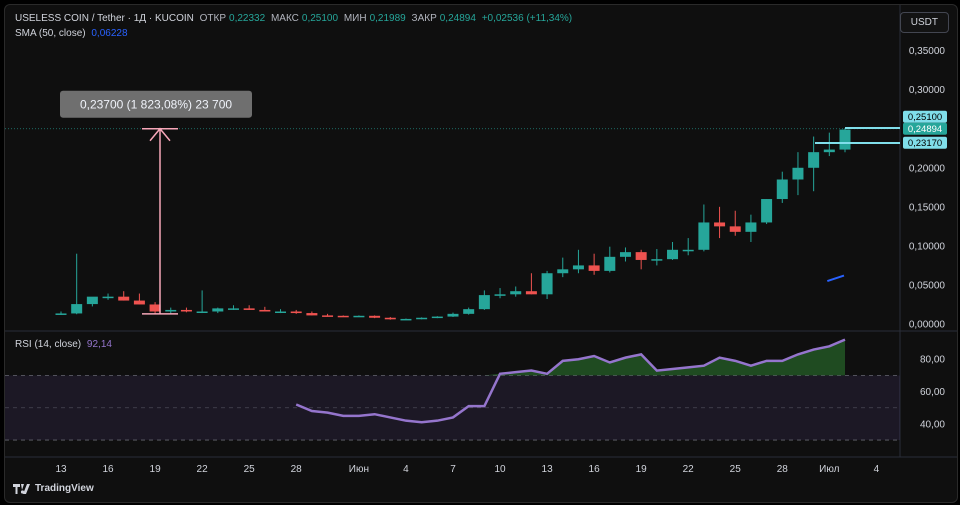  What do you see at coordinates (927, 168) in the screenshot?
I see `price-tick-label: 0,20000` at bounding box center [927, 168].